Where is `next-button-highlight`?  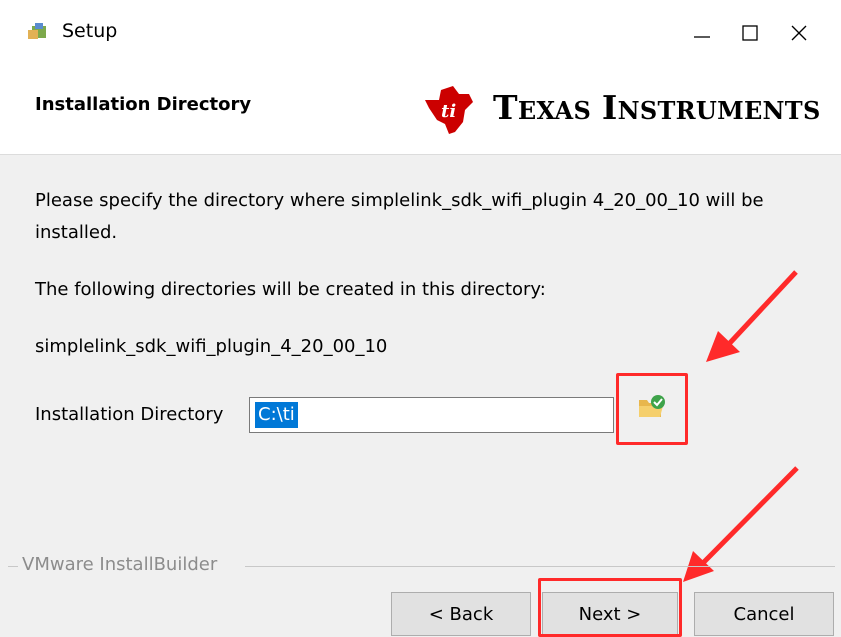
next-button-highlight is located at coordinates (610, 607).